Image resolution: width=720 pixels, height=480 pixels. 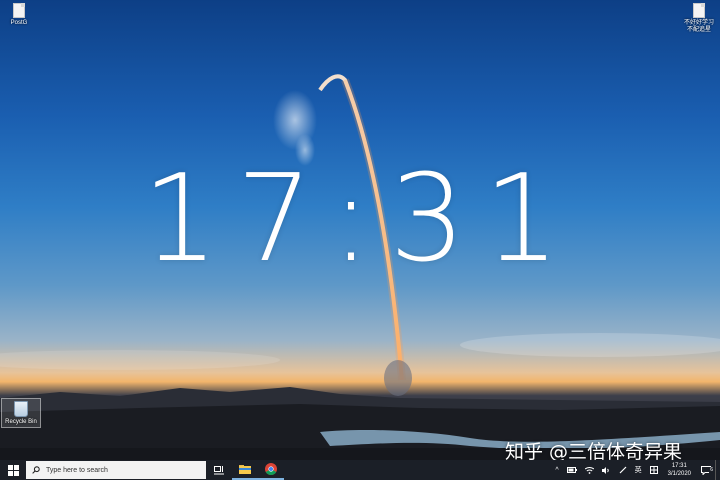 I want to click on ime-indicator: 英, so click(x=638, y=470).